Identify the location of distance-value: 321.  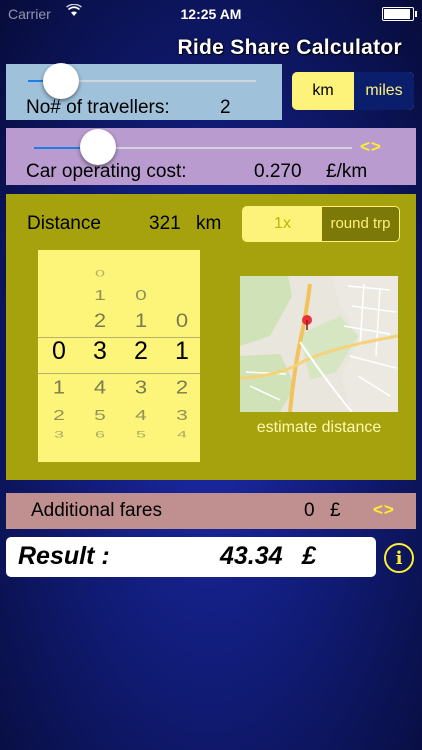
(165, 223).